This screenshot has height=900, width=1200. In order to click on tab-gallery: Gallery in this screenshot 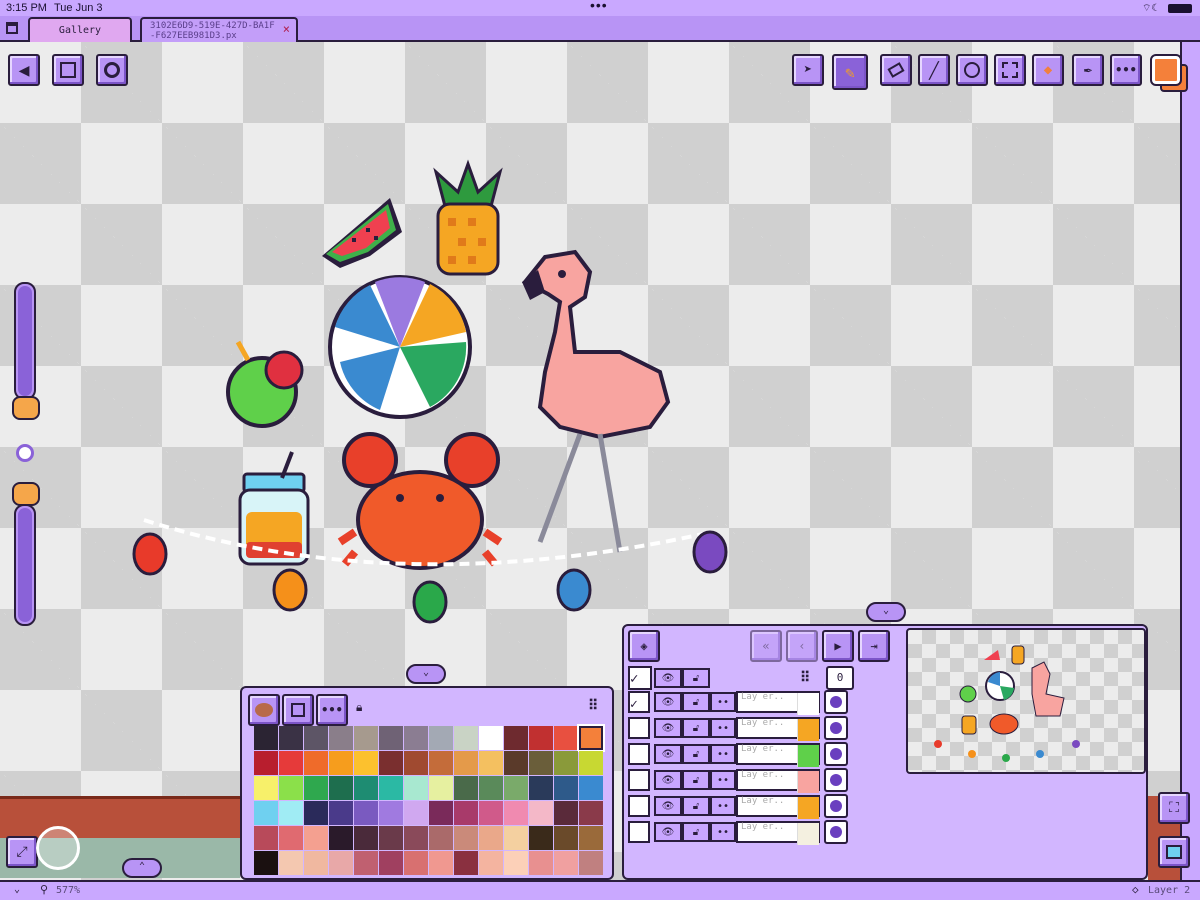, I will do `click(80, 29)`.